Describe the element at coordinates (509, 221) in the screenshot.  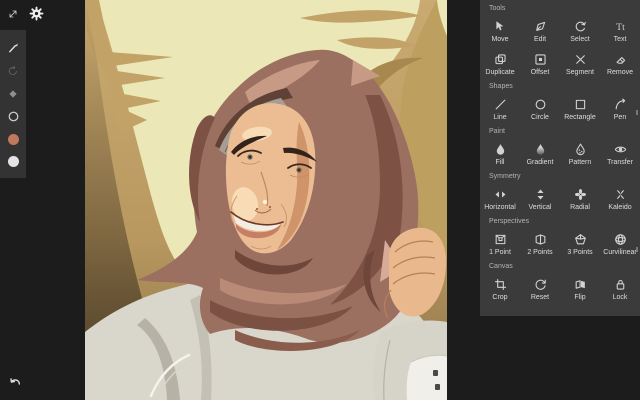
I see `section-label-perspectives: Perspectives` at that location.